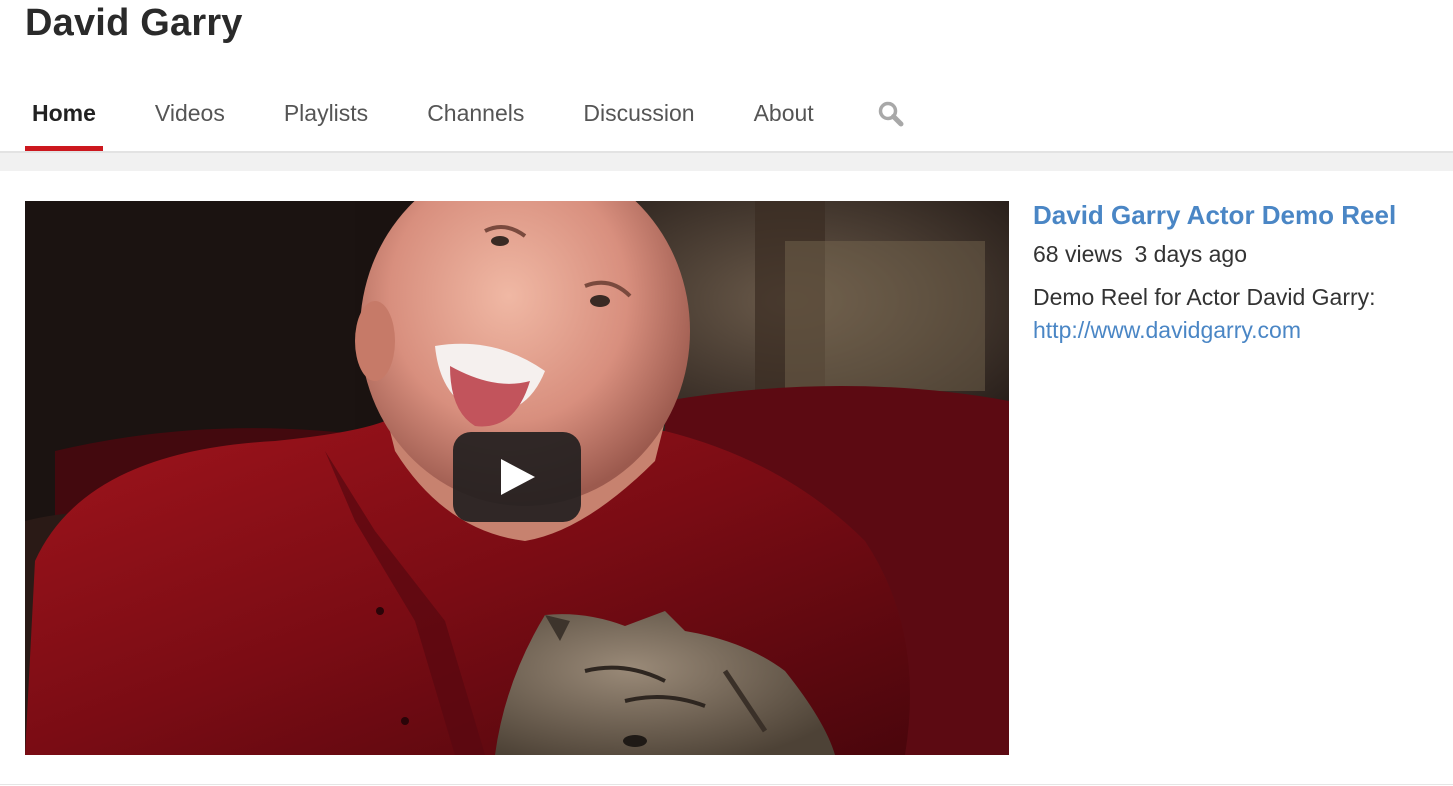  I want to click on video-title-link: David Garry Actor Demo Reel, so click(1240, 215).